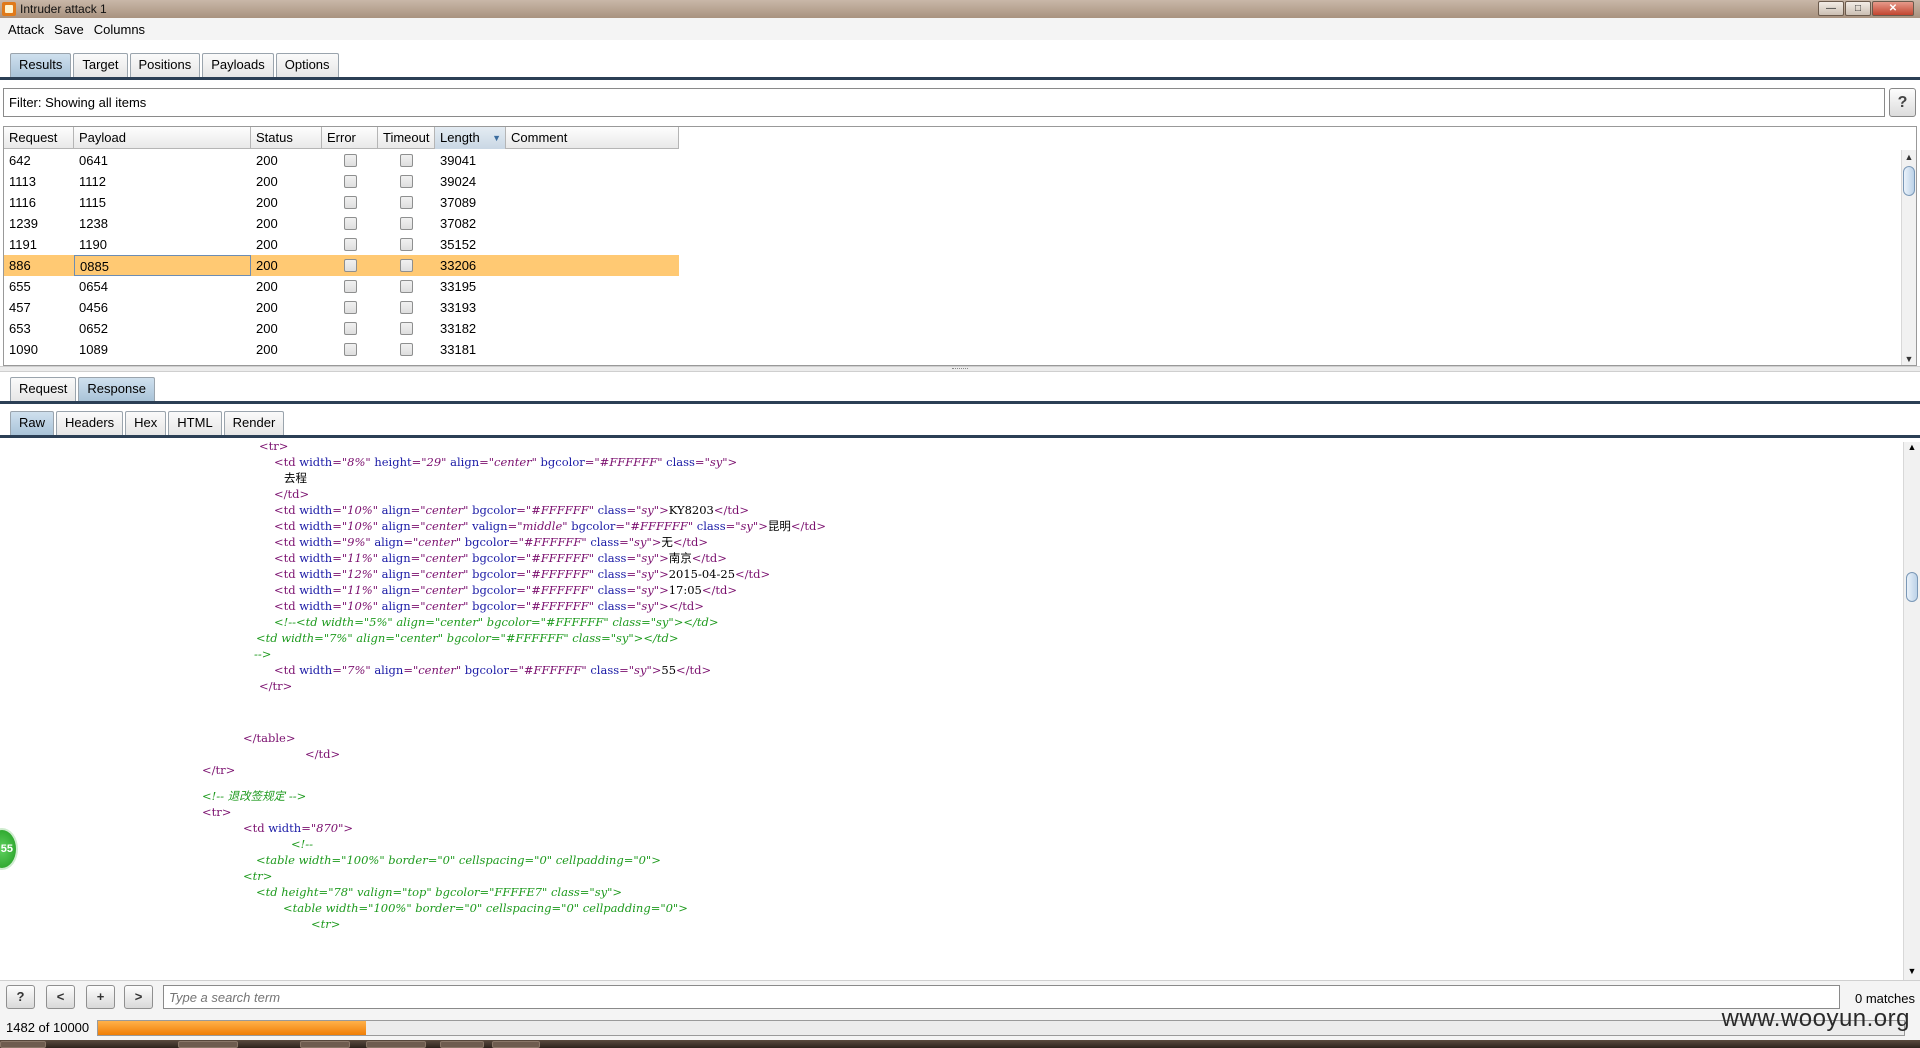  Describe the element at coordinates (9, 9) in the screenshot. I see `burp-app-icon` at that location.